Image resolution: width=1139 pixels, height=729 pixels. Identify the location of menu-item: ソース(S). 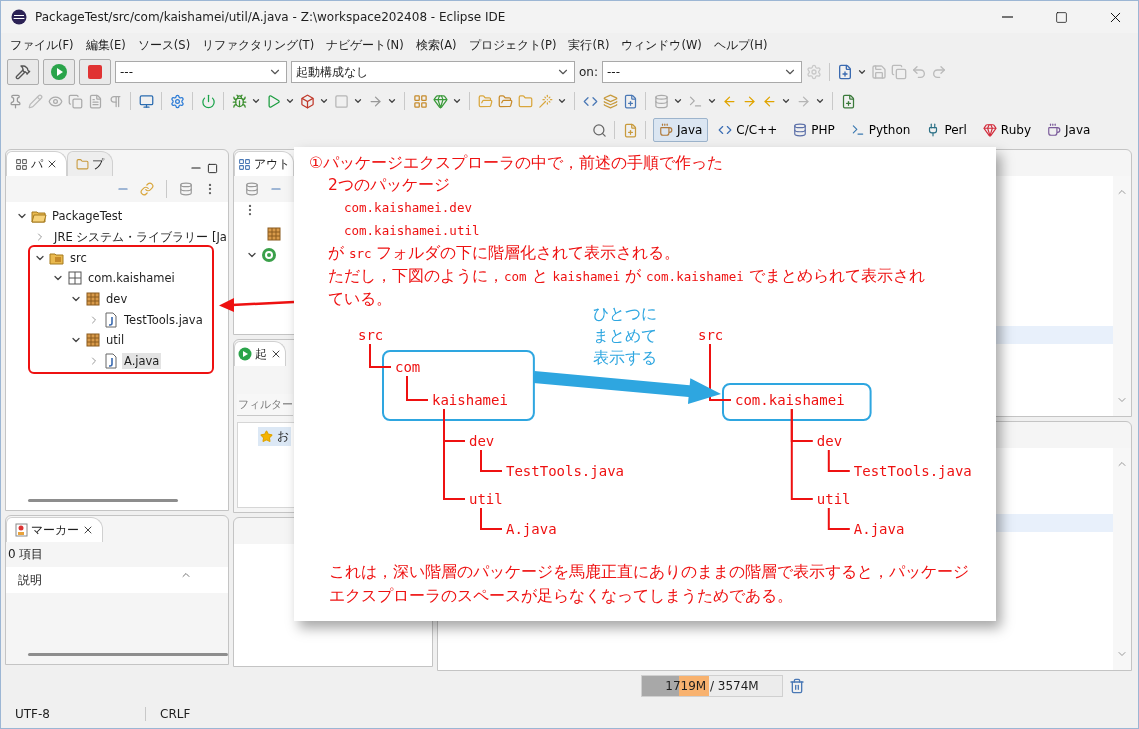
(164, 45).